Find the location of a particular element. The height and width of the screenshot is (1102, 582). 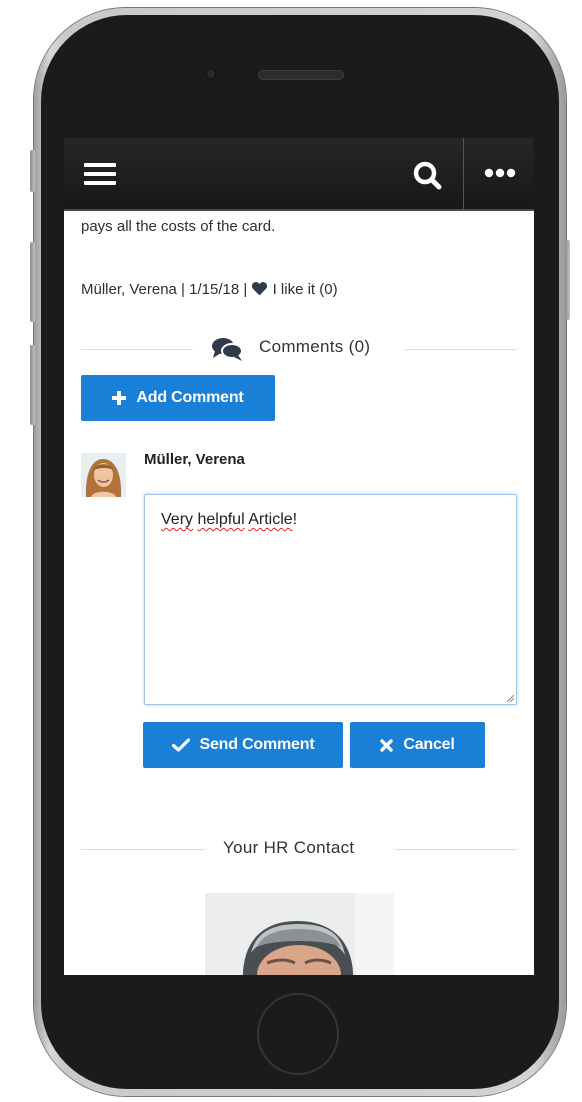

comment-text-suffix: ! is located at coordinates (295, 519).